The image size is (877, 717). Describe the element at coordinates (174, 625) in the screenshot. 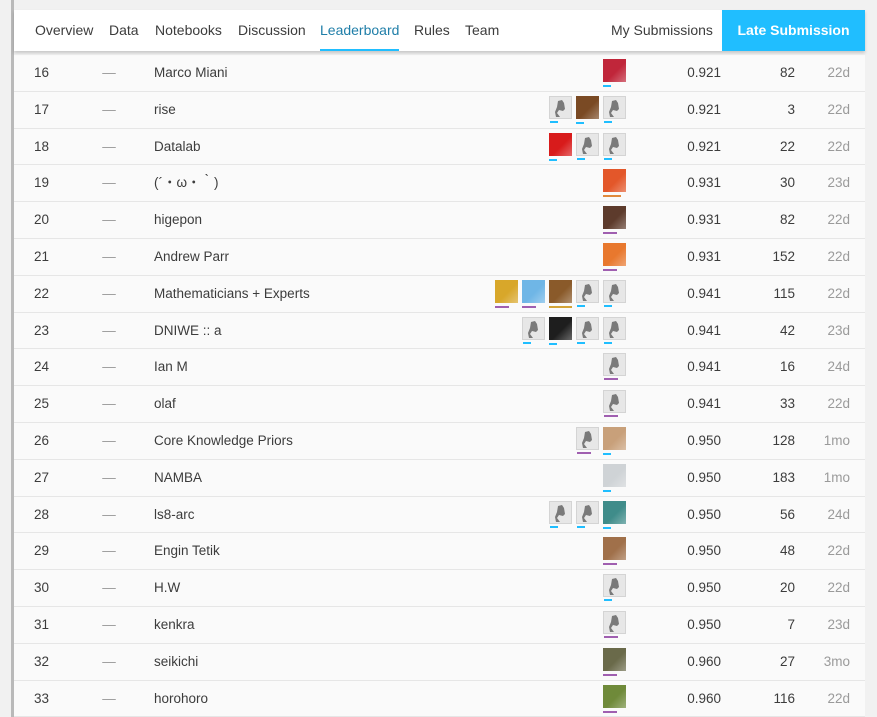

I see `team-name: kenkra` at that location.